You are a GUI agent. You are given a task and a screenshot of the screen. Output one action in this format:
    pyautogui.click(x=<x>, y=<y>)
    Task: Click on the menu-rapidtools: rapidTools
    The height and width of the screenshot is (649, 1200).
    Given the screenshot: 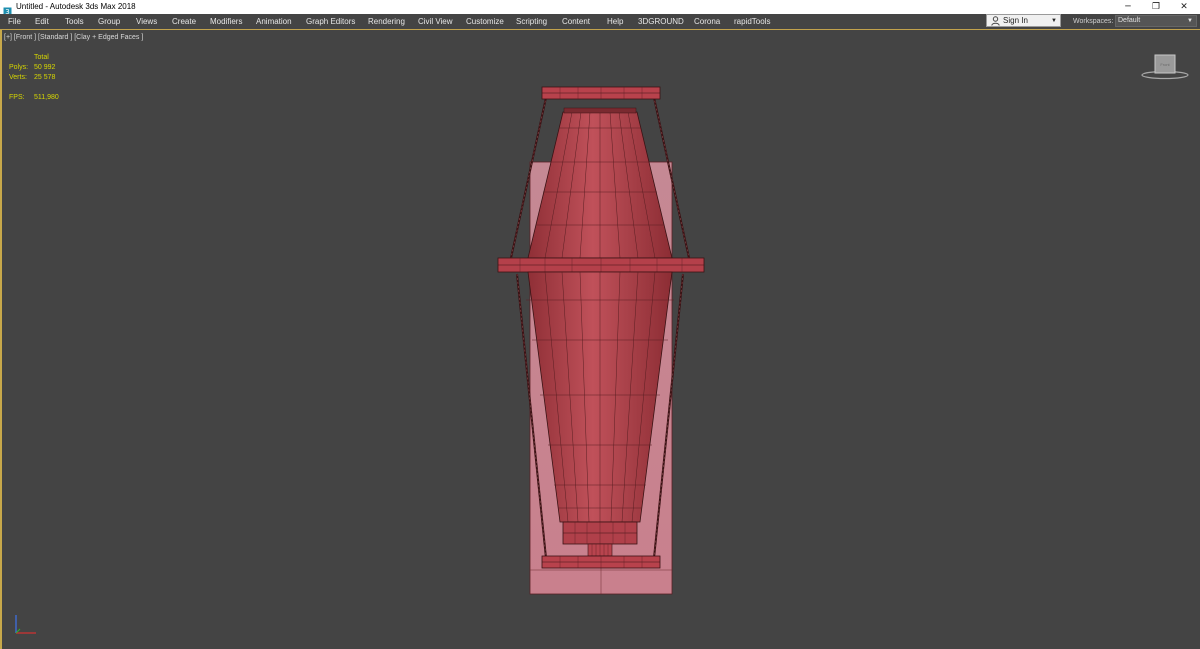 What is the action you would take?
    pyautogui.click(x=752, y=21)
    